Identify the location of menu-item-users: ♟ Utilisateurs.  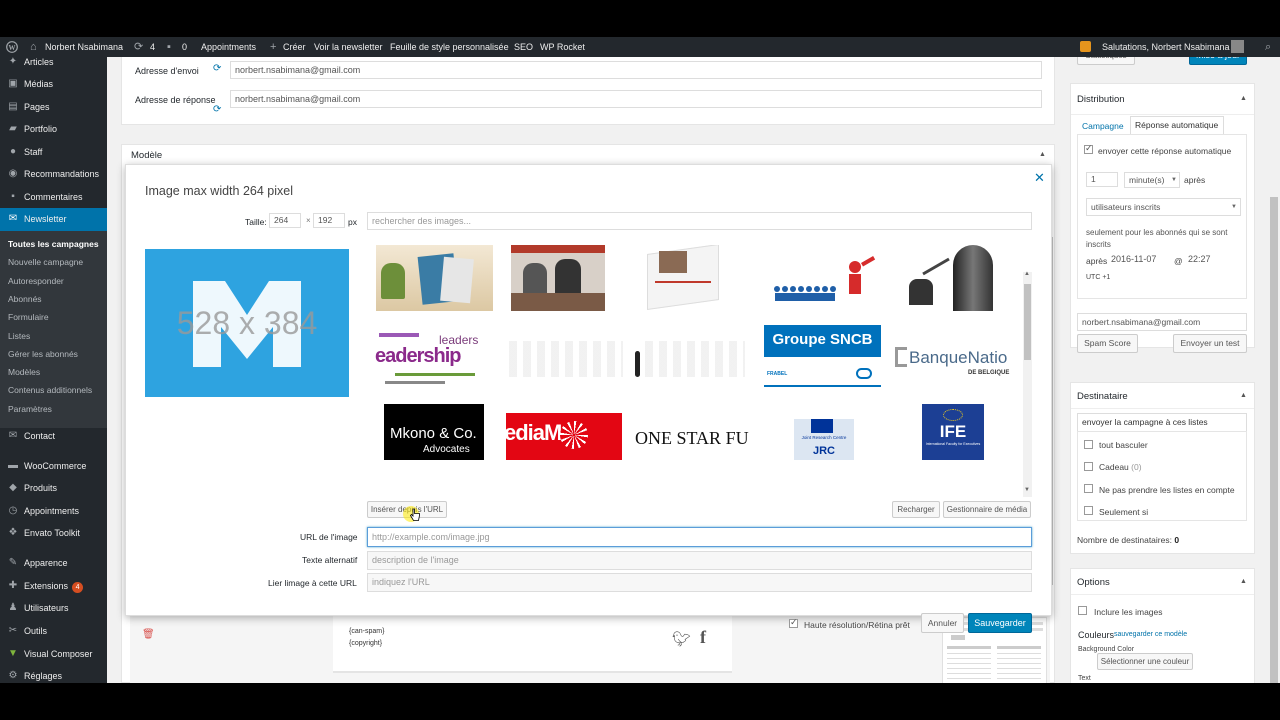
(53, 608).